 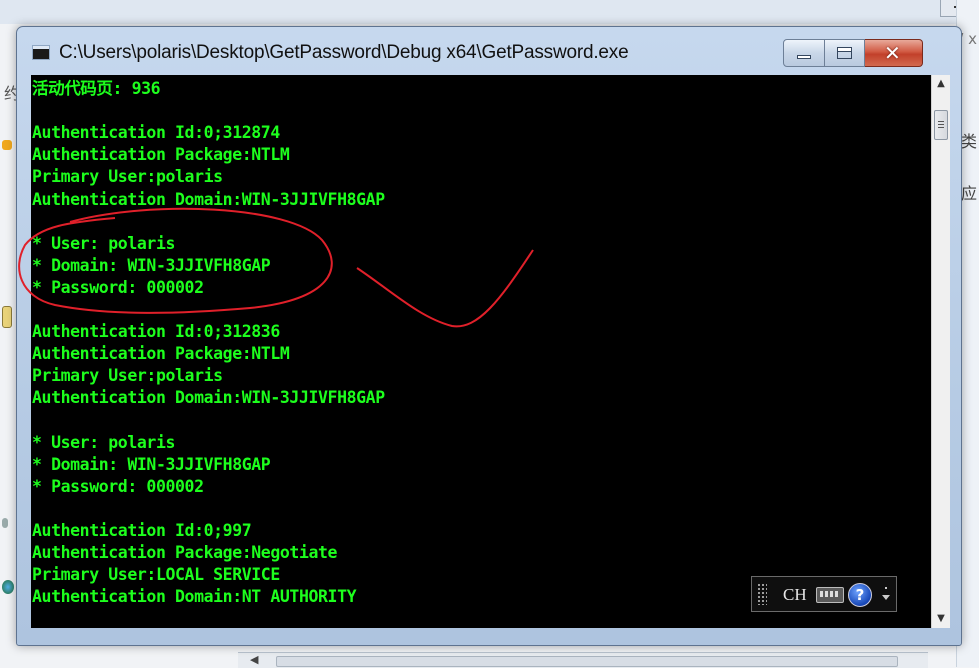 I want to click on console-line: Authentication Domain:NT AUTHORITY, so click(x=194, y=597).